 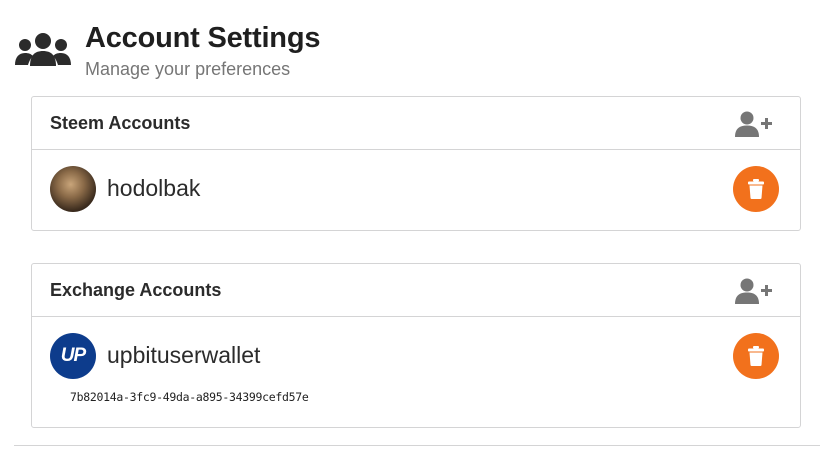 I want to click on exchange-accounts-header: Exchange Accounts, so click(x=416, y=290).